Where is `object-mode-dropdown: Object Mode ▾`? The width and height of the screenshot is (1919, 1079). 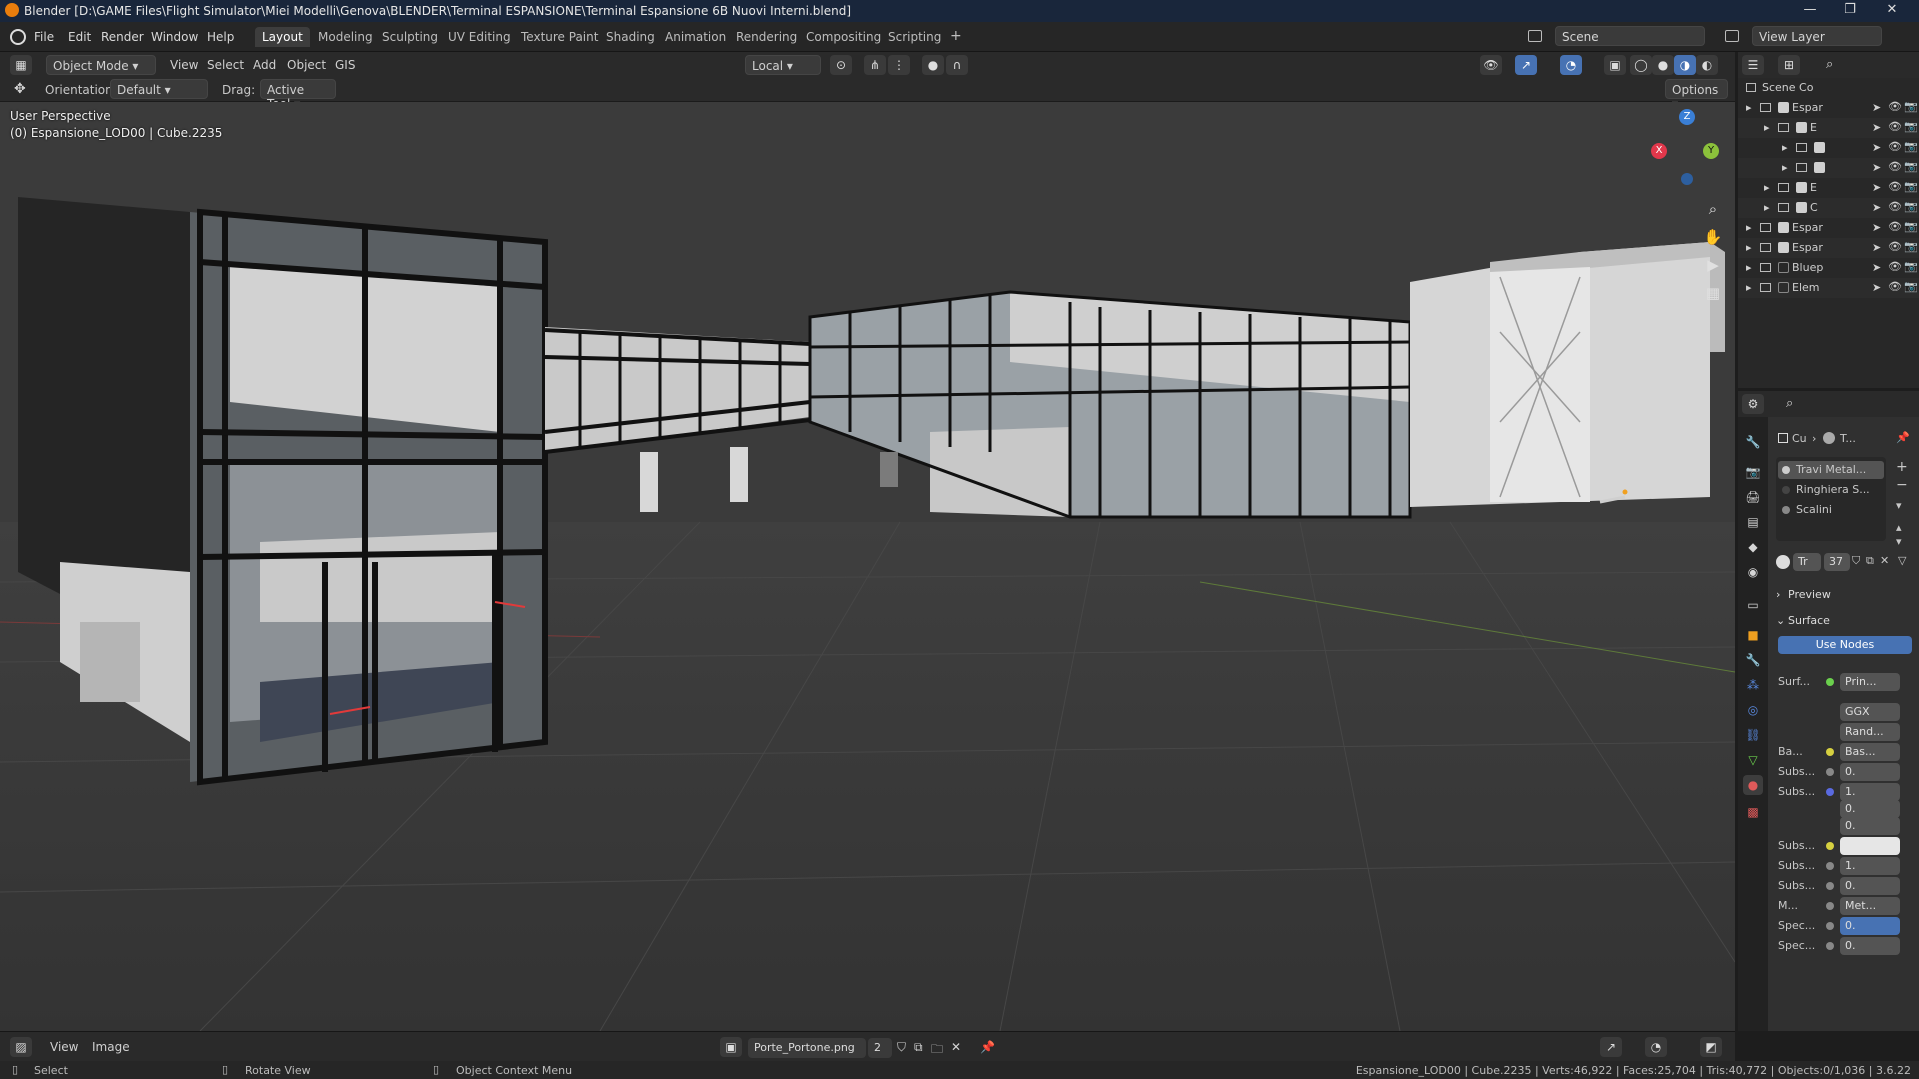 object-mode-dropdown: Object Mode ▾ is located at coordinates (101, 65).